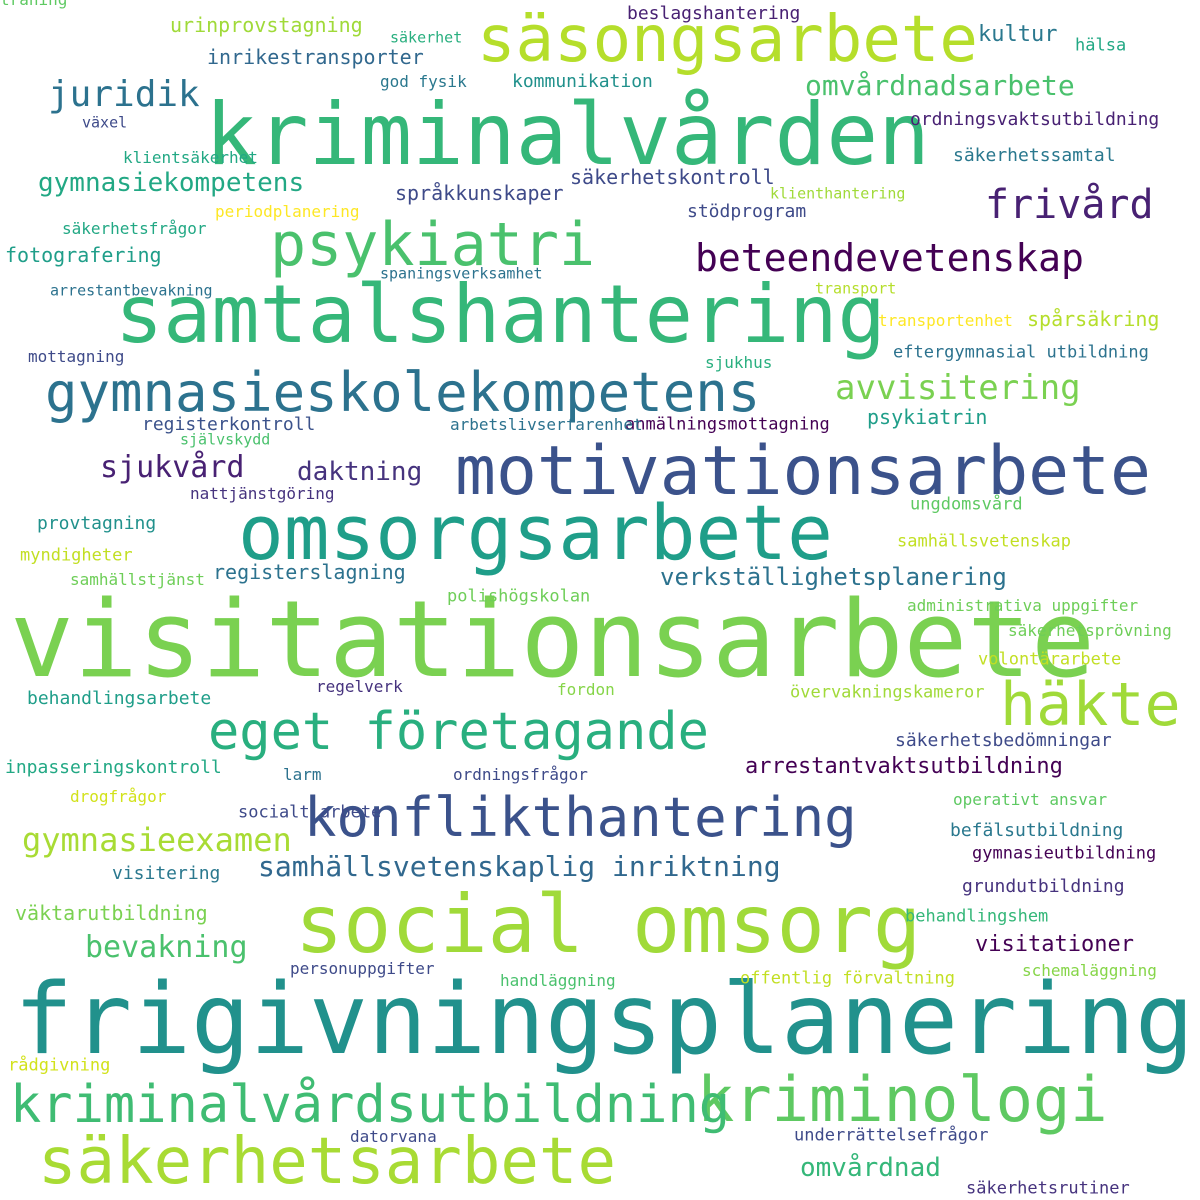 The height and width of the screenshot is (1200, 1200). What do you see at coordinates (904, 766) in the screenshot?
I see `word-arrestantvaktsutbildning: arrestantvaktsutbildning` at bounding box center [904, 766].